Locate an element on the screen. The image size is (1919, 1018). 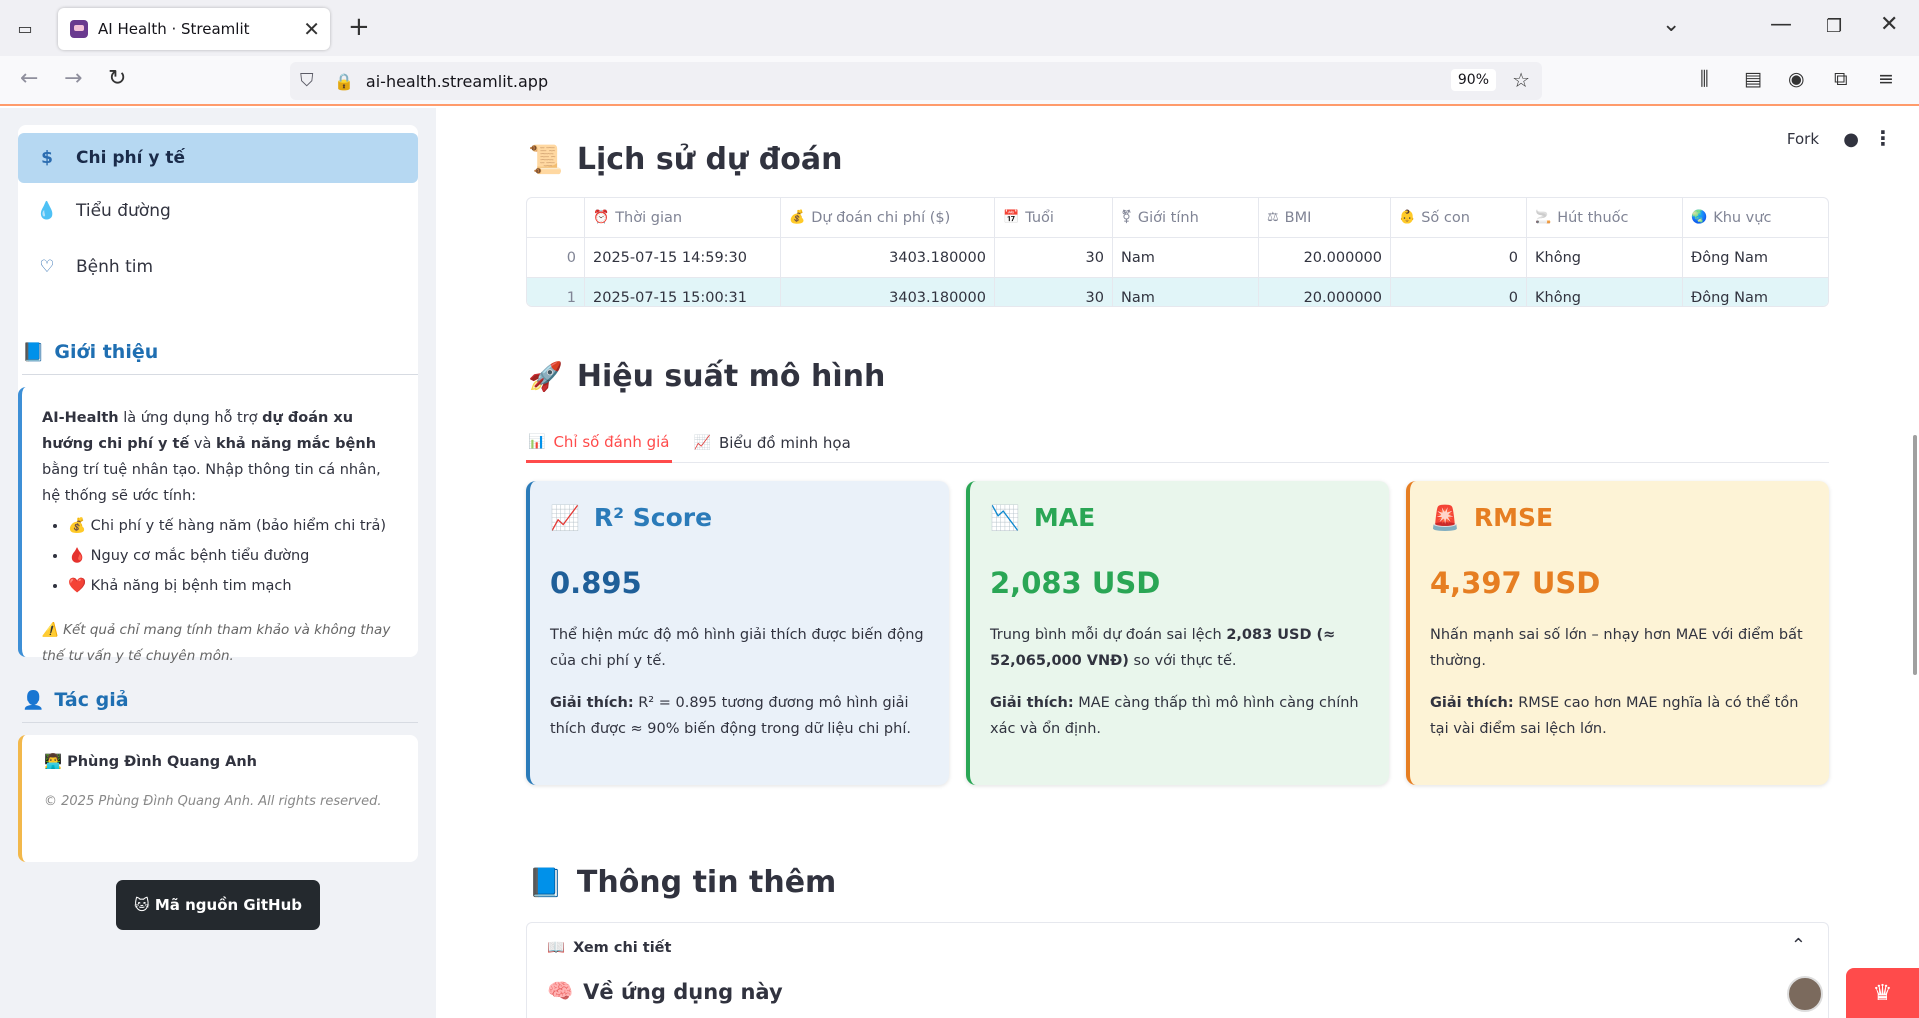
extensions-icon: ⧉ is located at coordinates (1841, 79).